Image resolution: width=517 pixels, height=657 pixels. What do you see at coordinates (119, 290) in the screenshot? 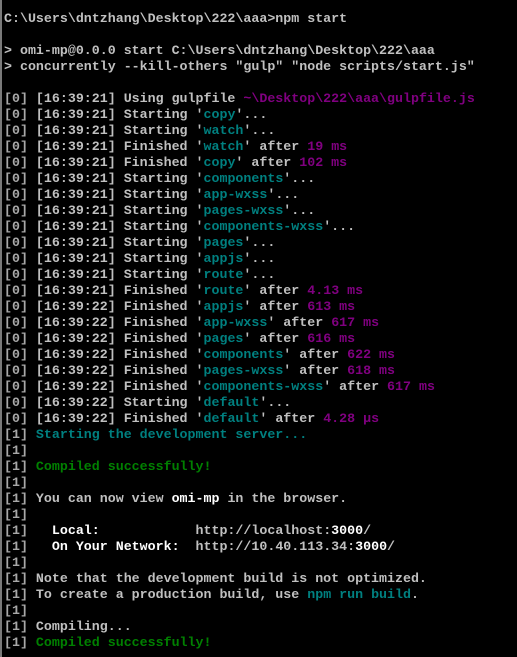
I see `console-text-segment: [16:39:21] Finished '` at bounding box center [119, 290].